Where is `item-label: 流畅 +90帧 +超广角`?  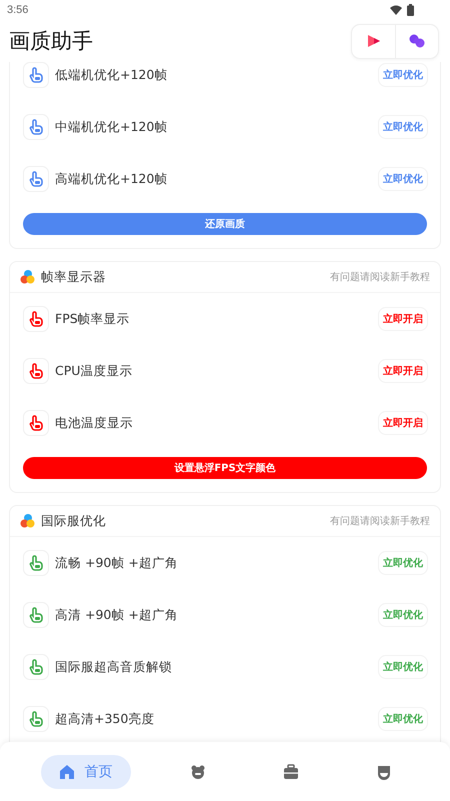
item-label: 流畅 +90帧 +超广角 is located at coordinates (116, 563).